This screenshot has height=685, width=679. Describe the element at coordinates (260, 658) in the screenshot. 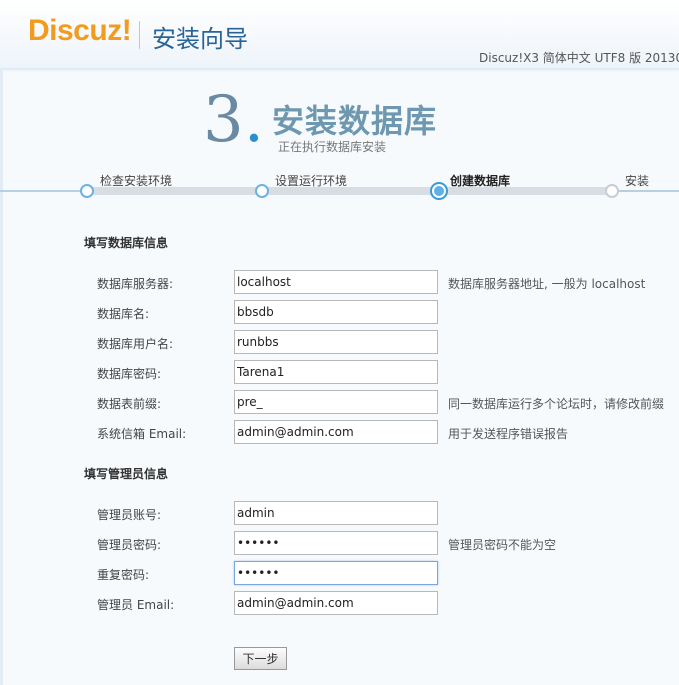

I see `next-step-button: 下一步` at that location.